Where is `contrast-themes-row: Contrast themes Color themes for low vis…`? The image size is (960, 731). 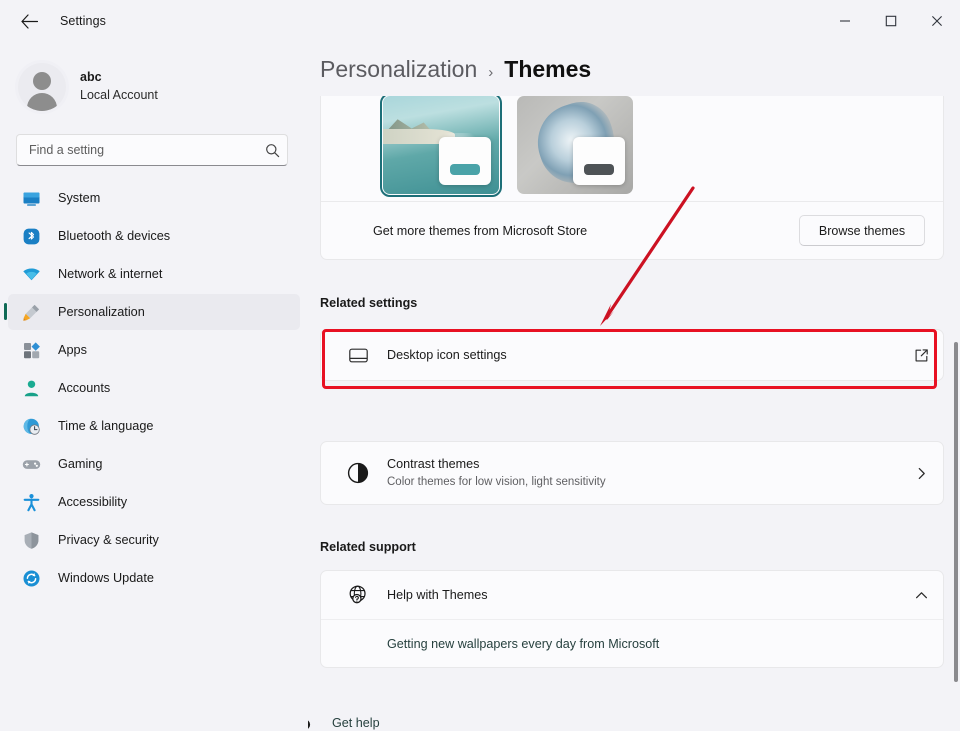 contrast-themes-row: Contrast themes Color themes for low vis… is located at coordinates (632, 473).